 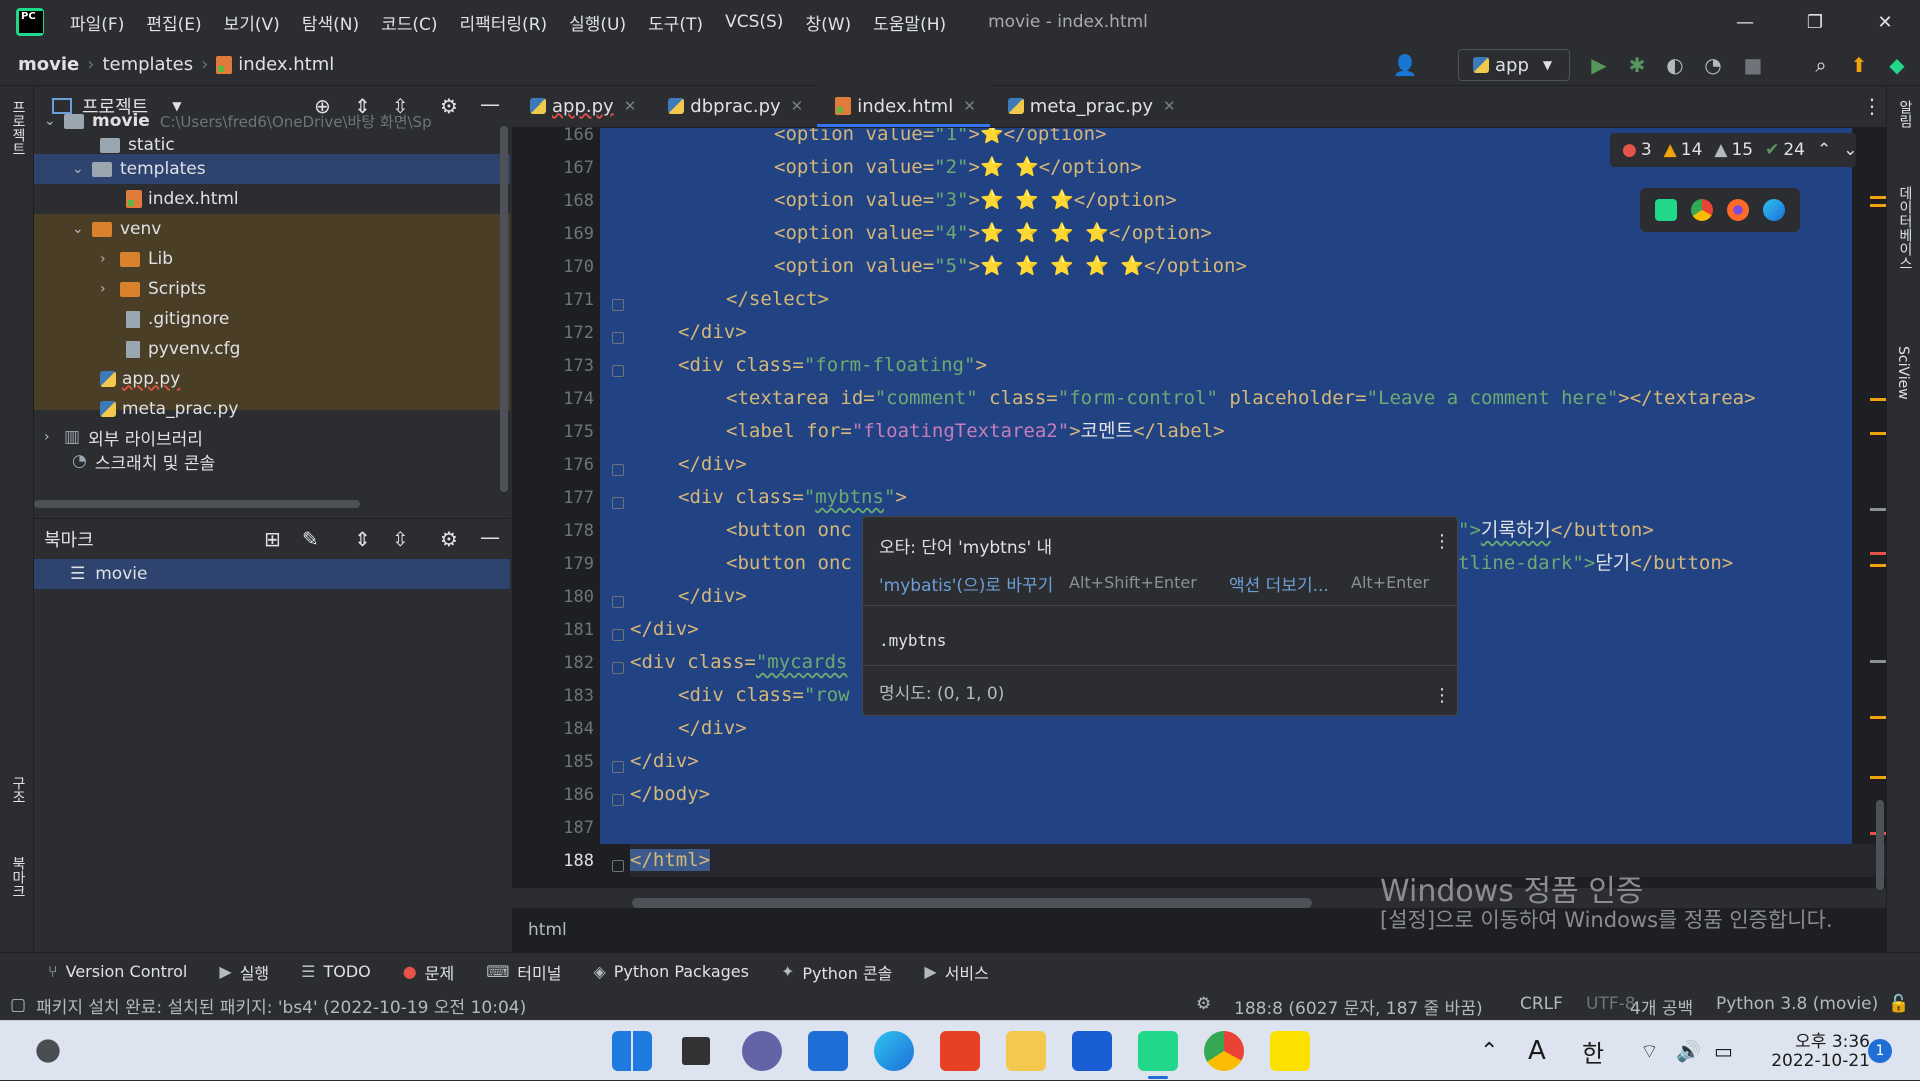 I want to click on tool-terminal: ⌨ 터미널, so click(x=523, y=972).